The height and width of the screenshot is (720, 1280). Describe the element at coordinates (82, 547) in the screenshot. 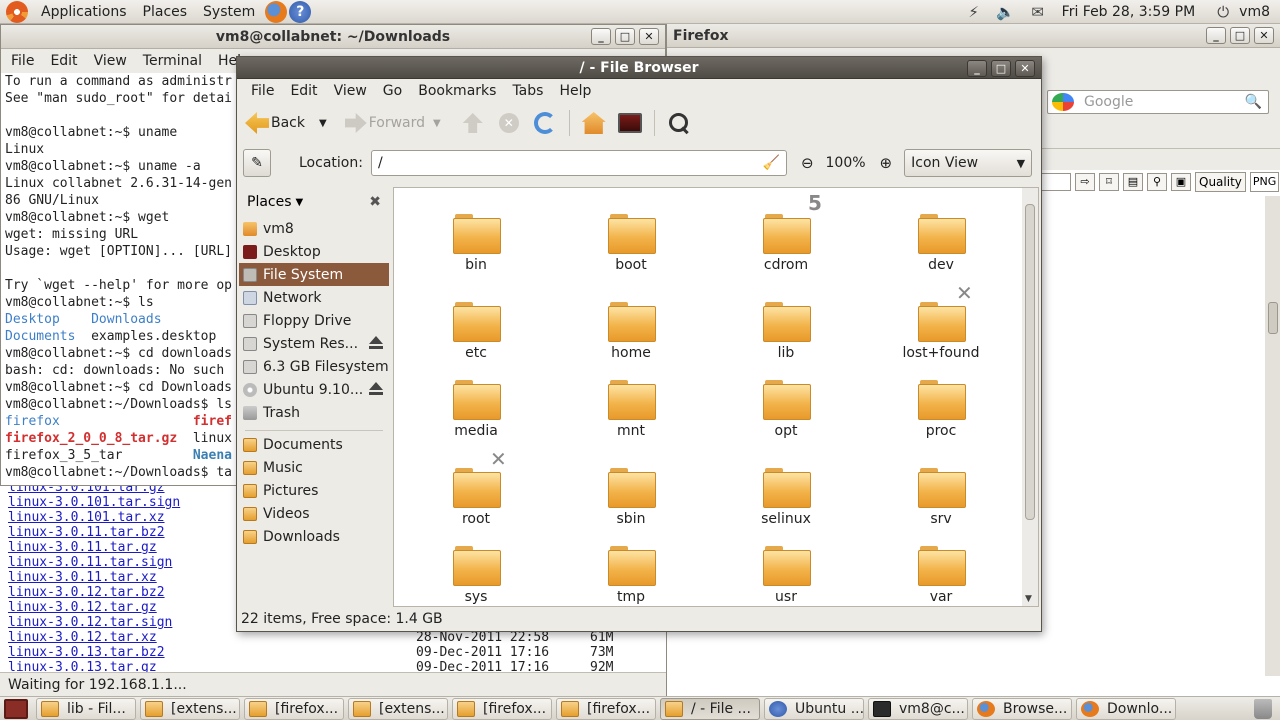

I see `listing-link: linux-3.0.11.tar.gz` at that location.